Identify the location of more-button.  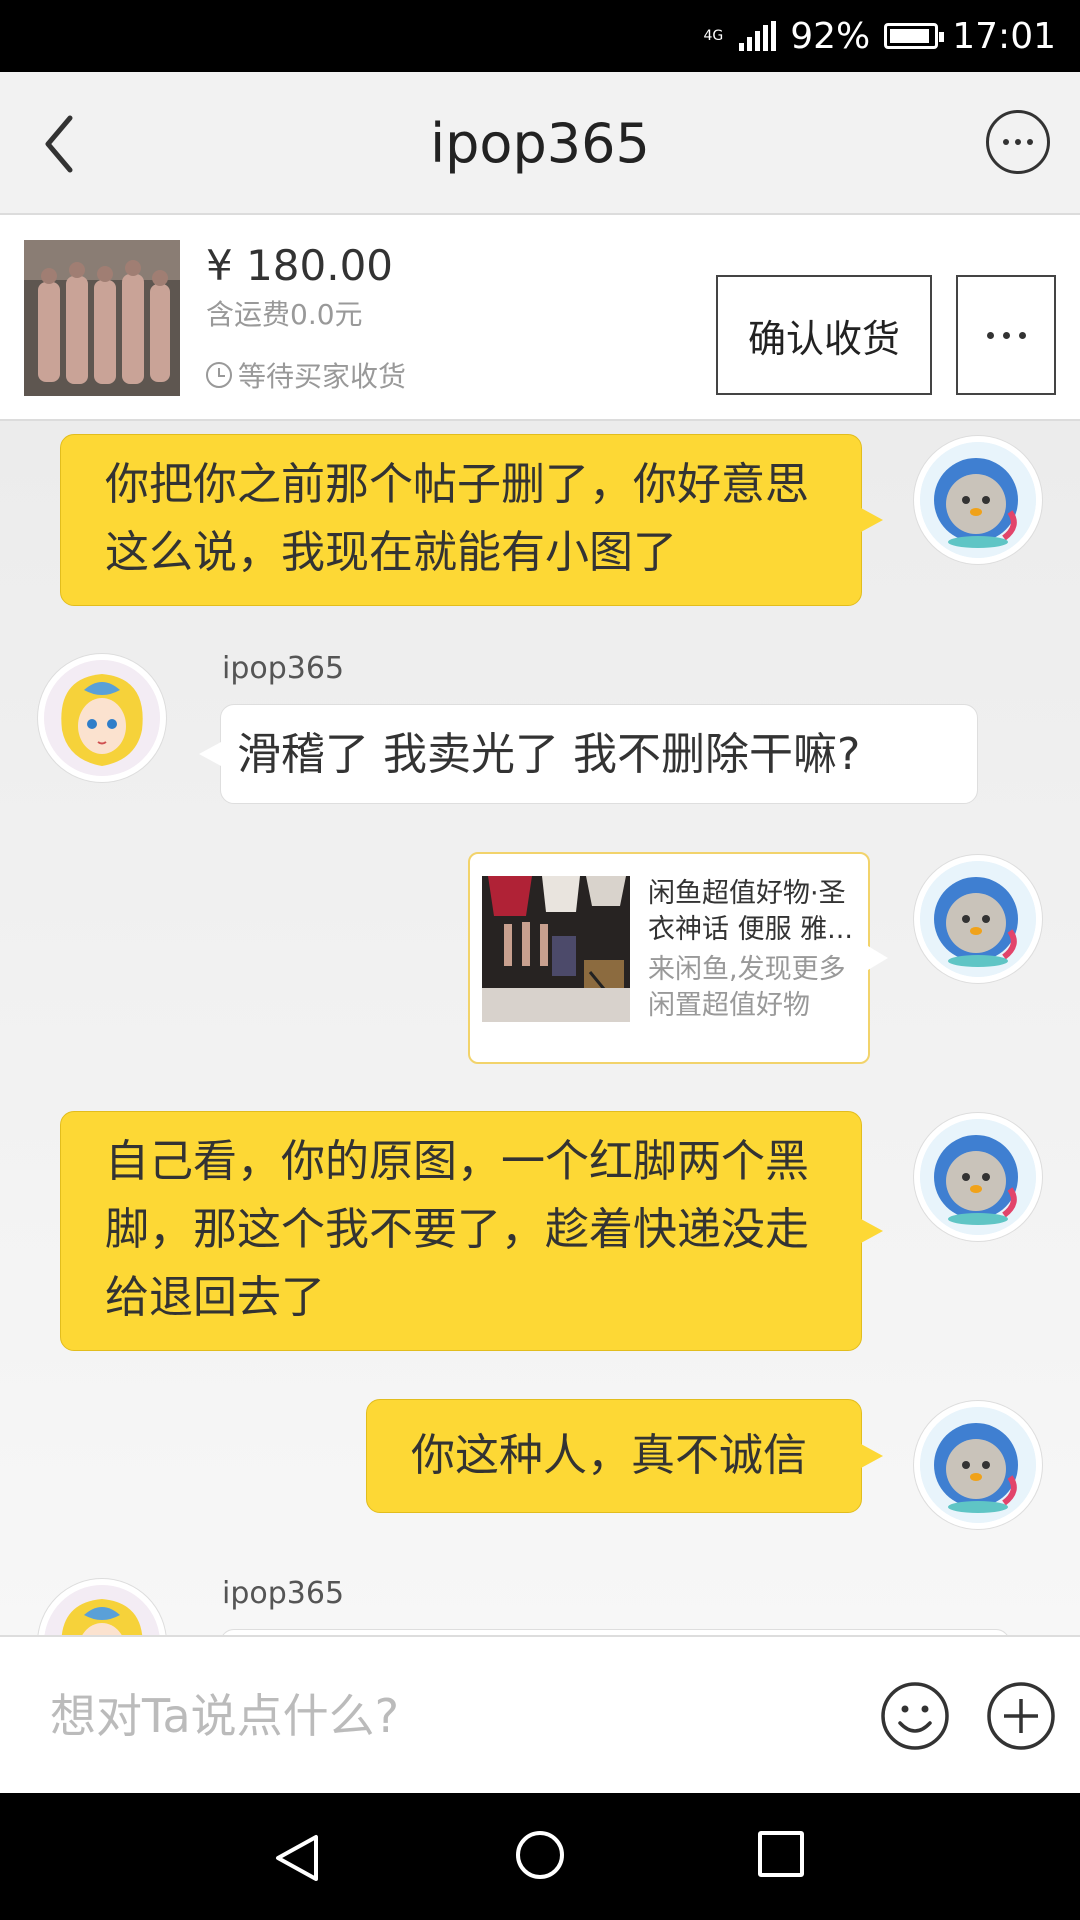
(1018, 142).